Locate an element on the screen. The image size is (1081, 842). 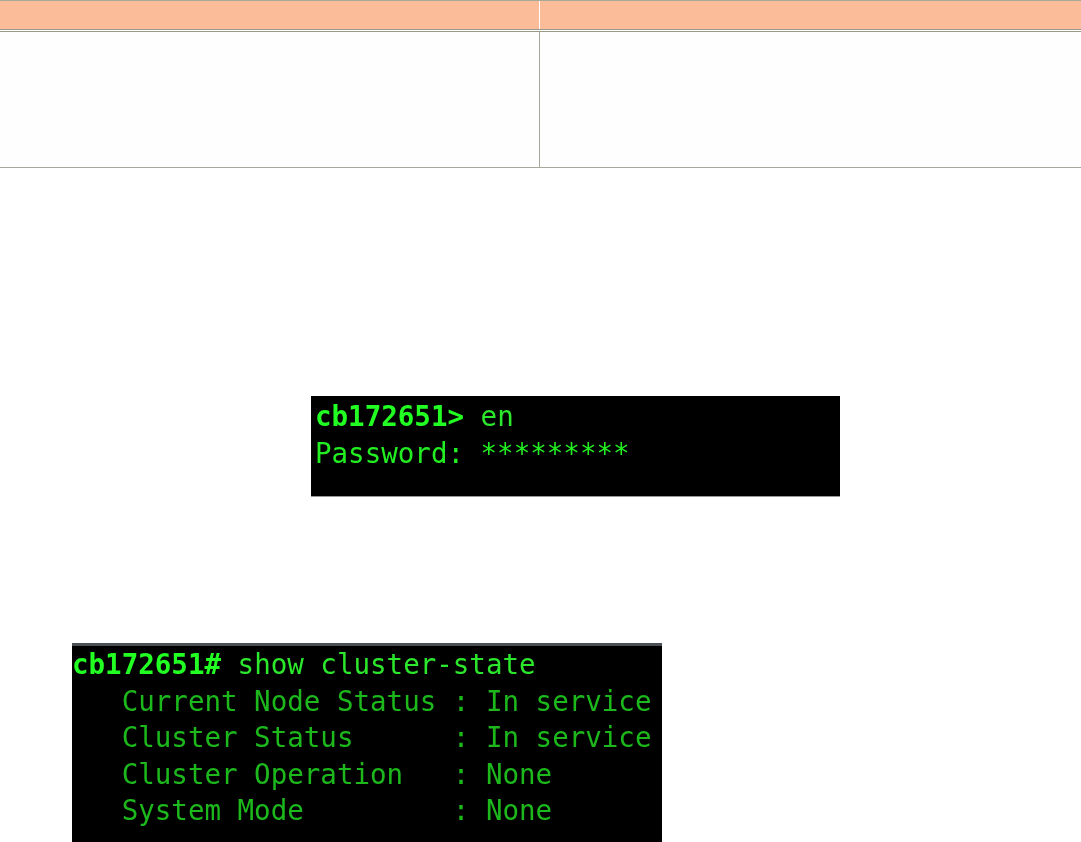
command-line: cb172651# show cluster-state is located at coordinates (304, 664).